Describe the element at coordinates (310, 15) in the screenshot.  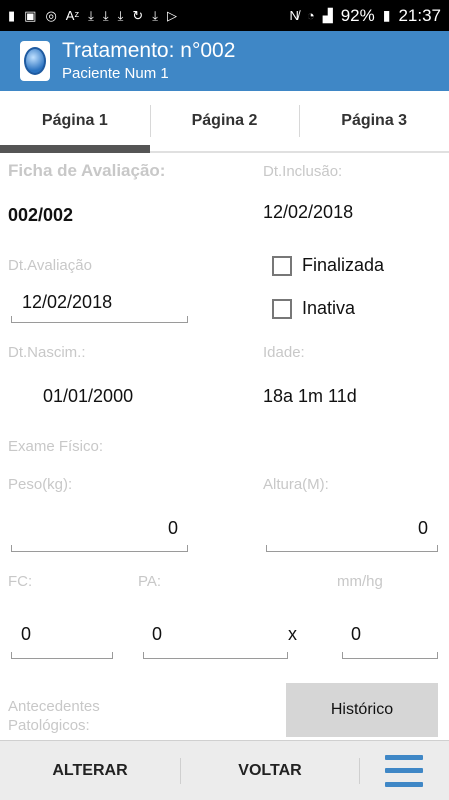
I see `wifi-icon: ◔` at that location.